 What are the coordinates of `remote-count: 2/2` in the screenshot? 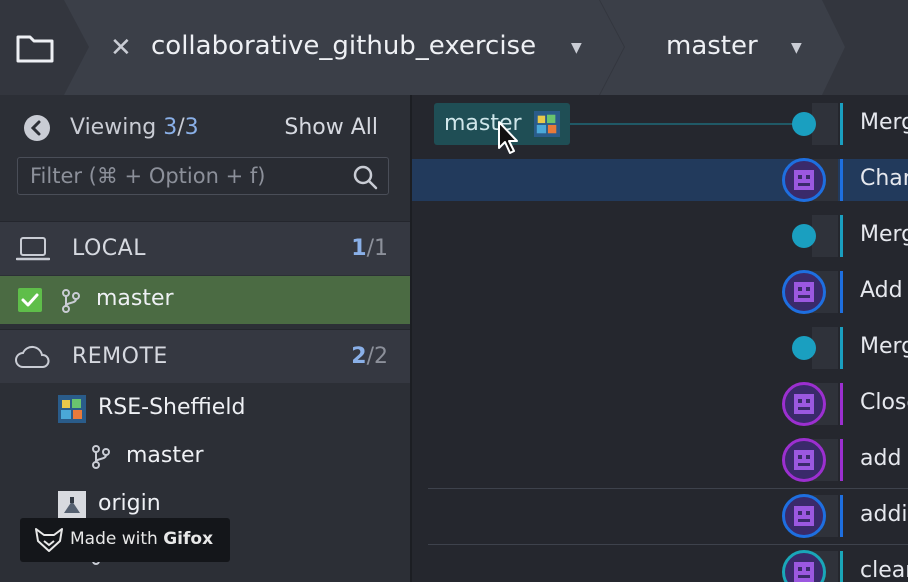 It's located at (369, 356).